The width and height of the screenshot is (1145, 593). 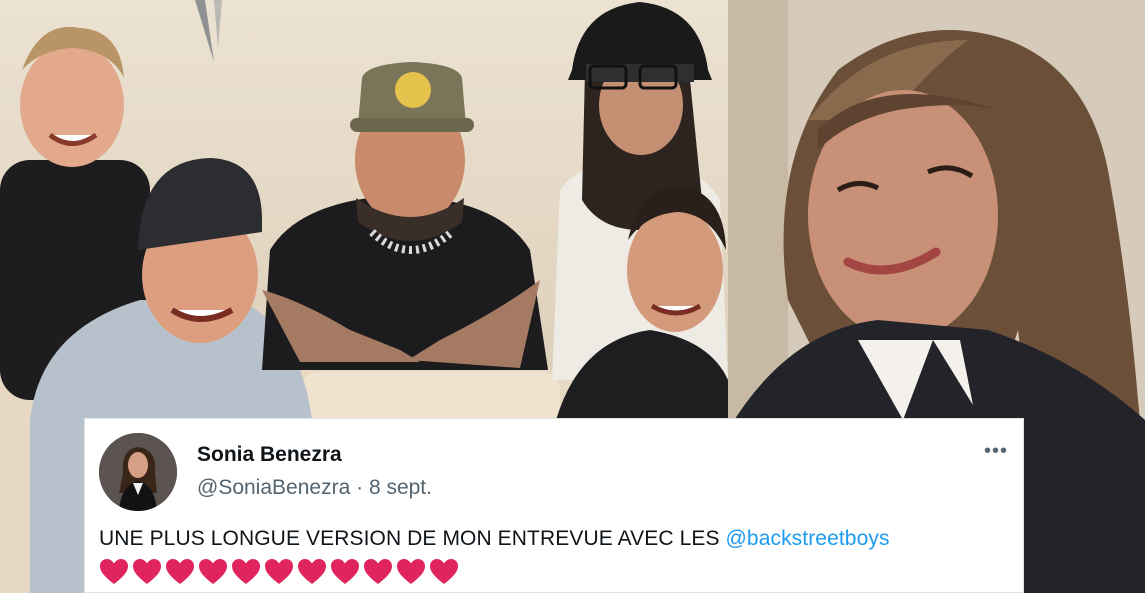 I want to click on more-options-button: •••, so click(x=996, y=451).